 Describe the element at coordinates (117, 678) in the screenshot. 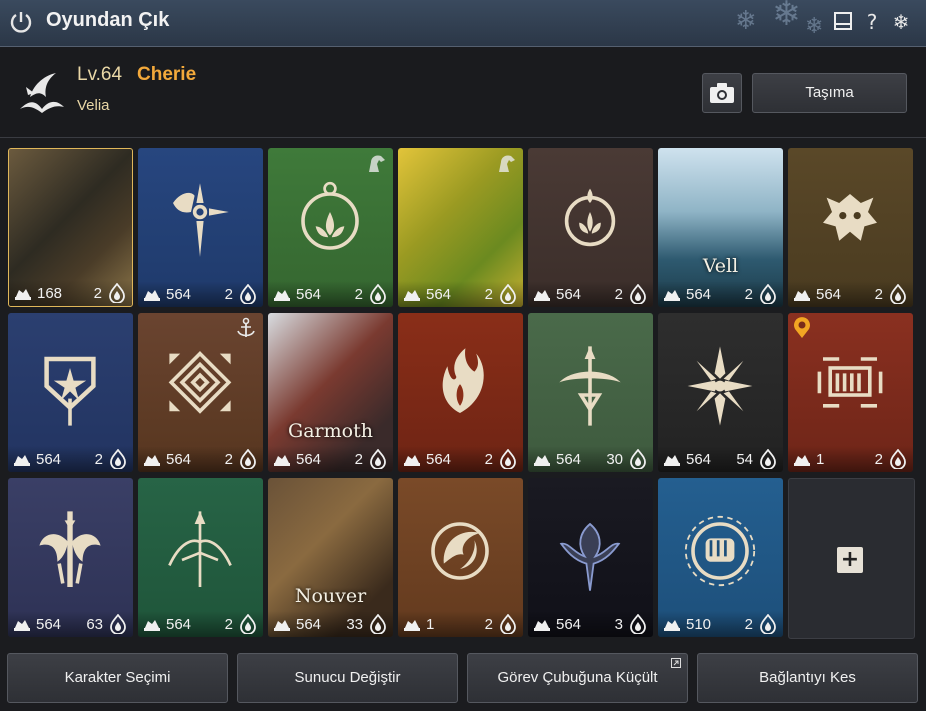

I see `character-select-button: Karakter Seçimi` at that location.